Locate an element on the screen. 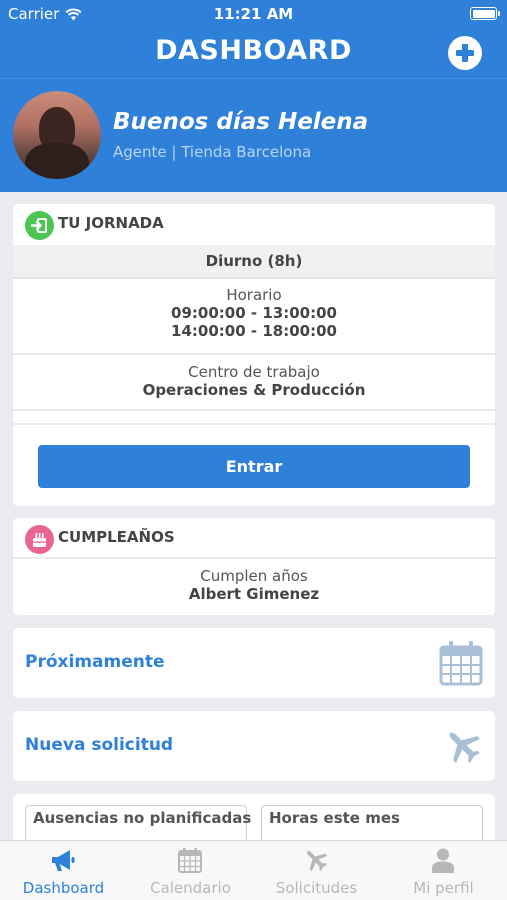  megaphone-icon is located at coordinates (63, 860).